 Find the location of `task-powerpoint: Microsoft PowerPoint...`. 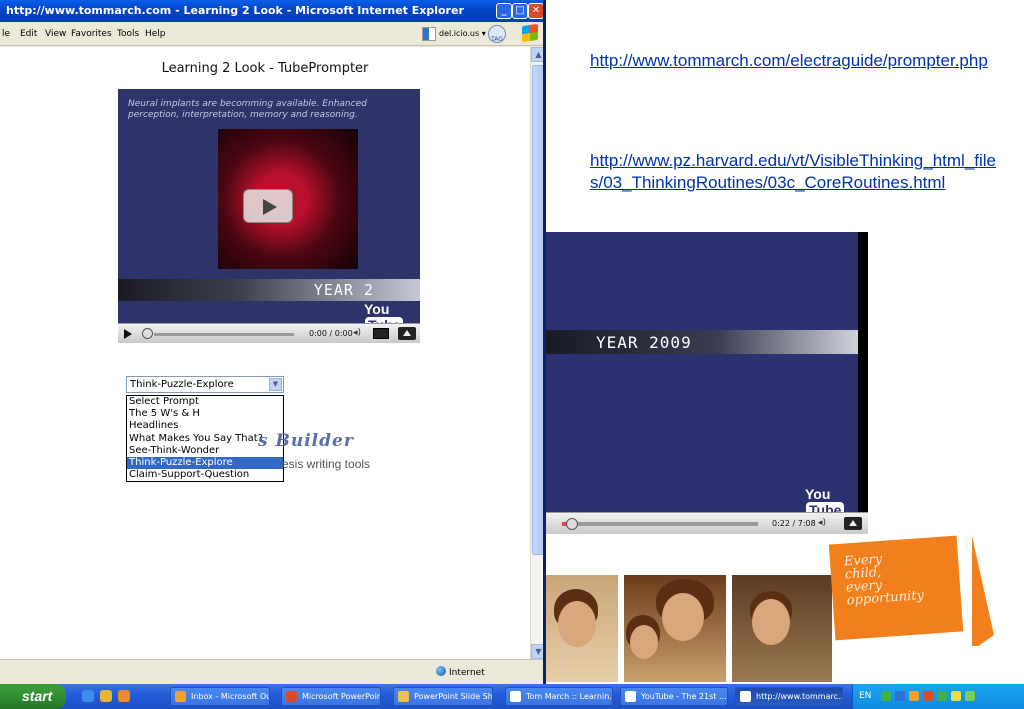

task-powerpoint: Microsoft PowerPoint... is located at coordinates (331, 696).